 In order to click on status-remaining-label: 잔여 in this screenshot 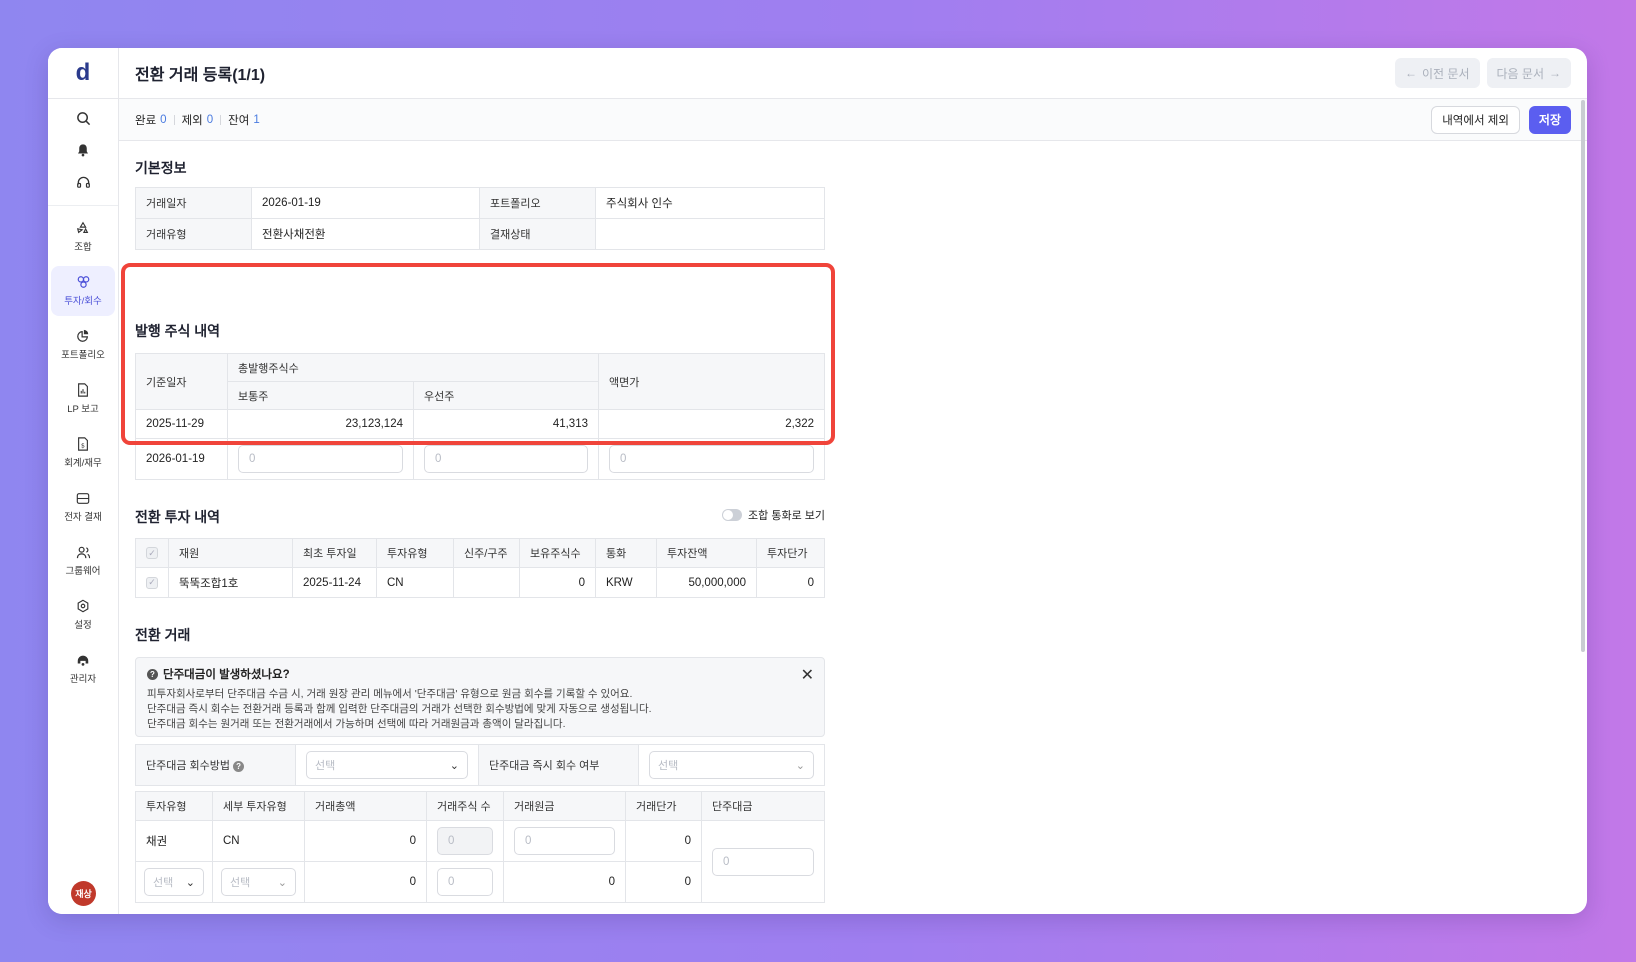, I will do `click(239, 120)`.